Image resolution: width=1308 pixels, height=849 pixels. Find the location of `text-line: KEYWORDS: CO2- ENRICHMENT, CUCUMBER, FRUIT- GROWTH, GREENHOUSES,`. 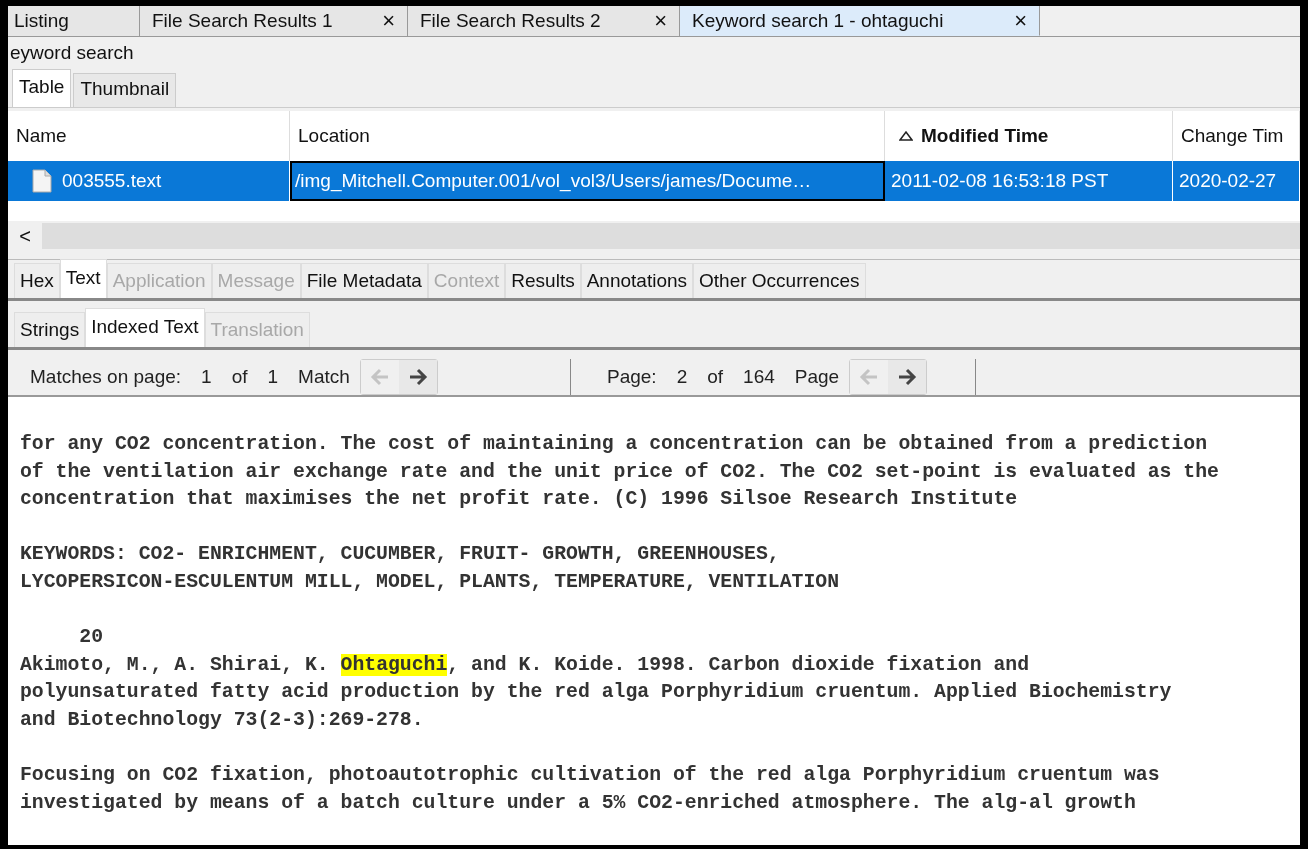

text-line: KEYWORDS: CO2- ENRICHMENT, CUCUMBER, FRUIT- GROWTH, GREENHOUSES, is located at coordinates (400, 555).